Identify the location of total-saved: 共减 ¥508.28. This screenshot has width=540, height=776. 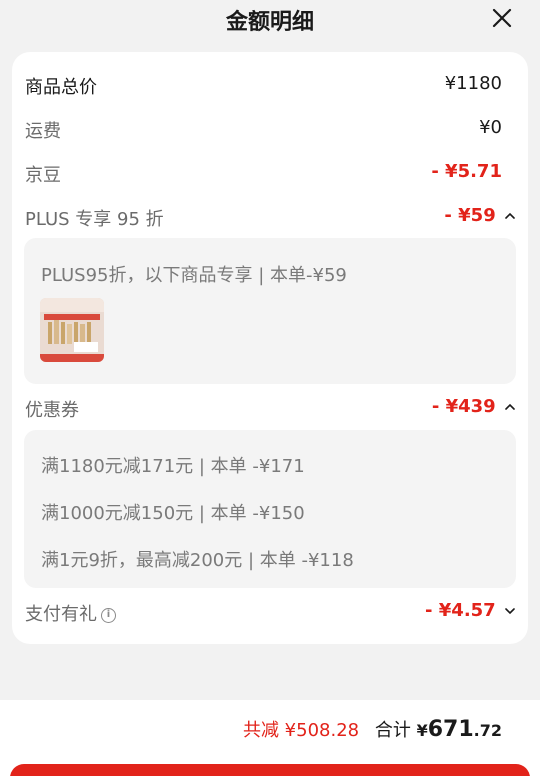
(301, 730).